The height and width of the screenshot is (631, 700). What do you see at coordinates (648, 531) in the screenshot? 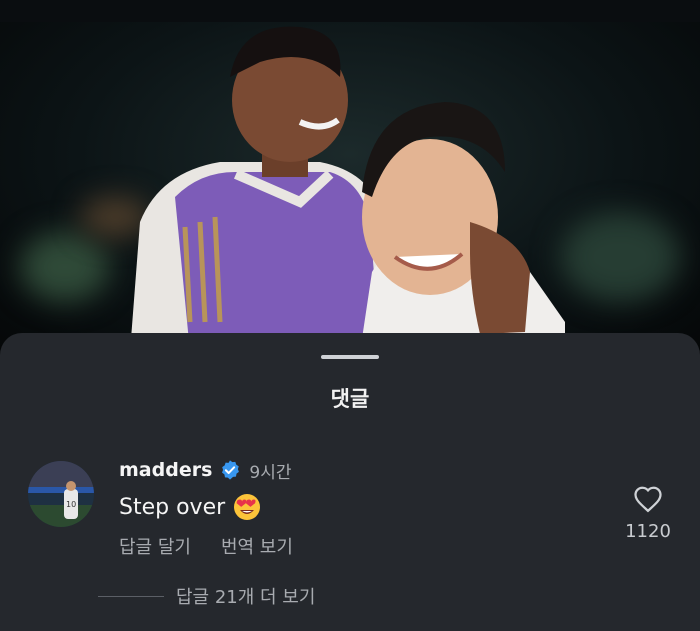
I see `like-count: 1120` at bounding box center [648, 531].